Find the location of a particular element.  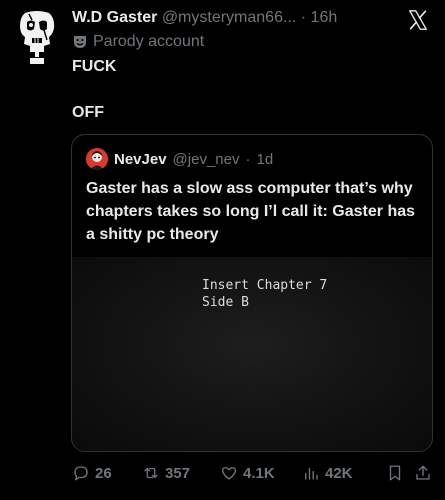

quoted-tweet-header: NevJev @jev_nev · 1d is located at coordinates (179, 159).